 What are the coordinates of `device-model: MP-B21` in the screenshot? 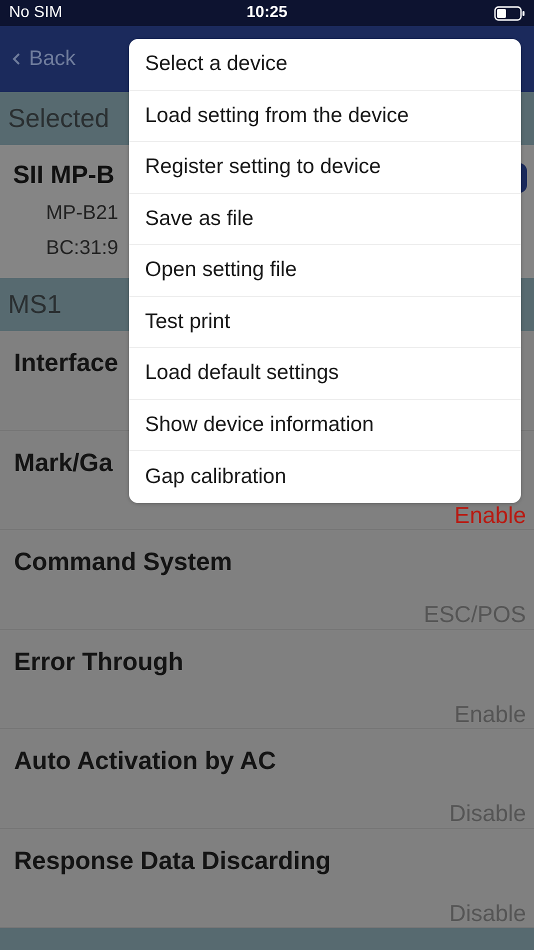 It's located at (82, 213).